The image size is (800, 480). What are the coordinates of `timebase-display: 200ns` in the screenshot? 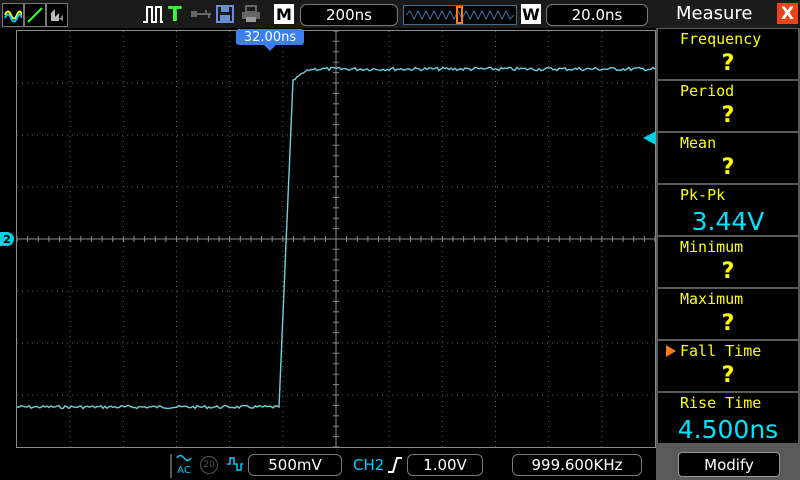 It's located at (349, 15).